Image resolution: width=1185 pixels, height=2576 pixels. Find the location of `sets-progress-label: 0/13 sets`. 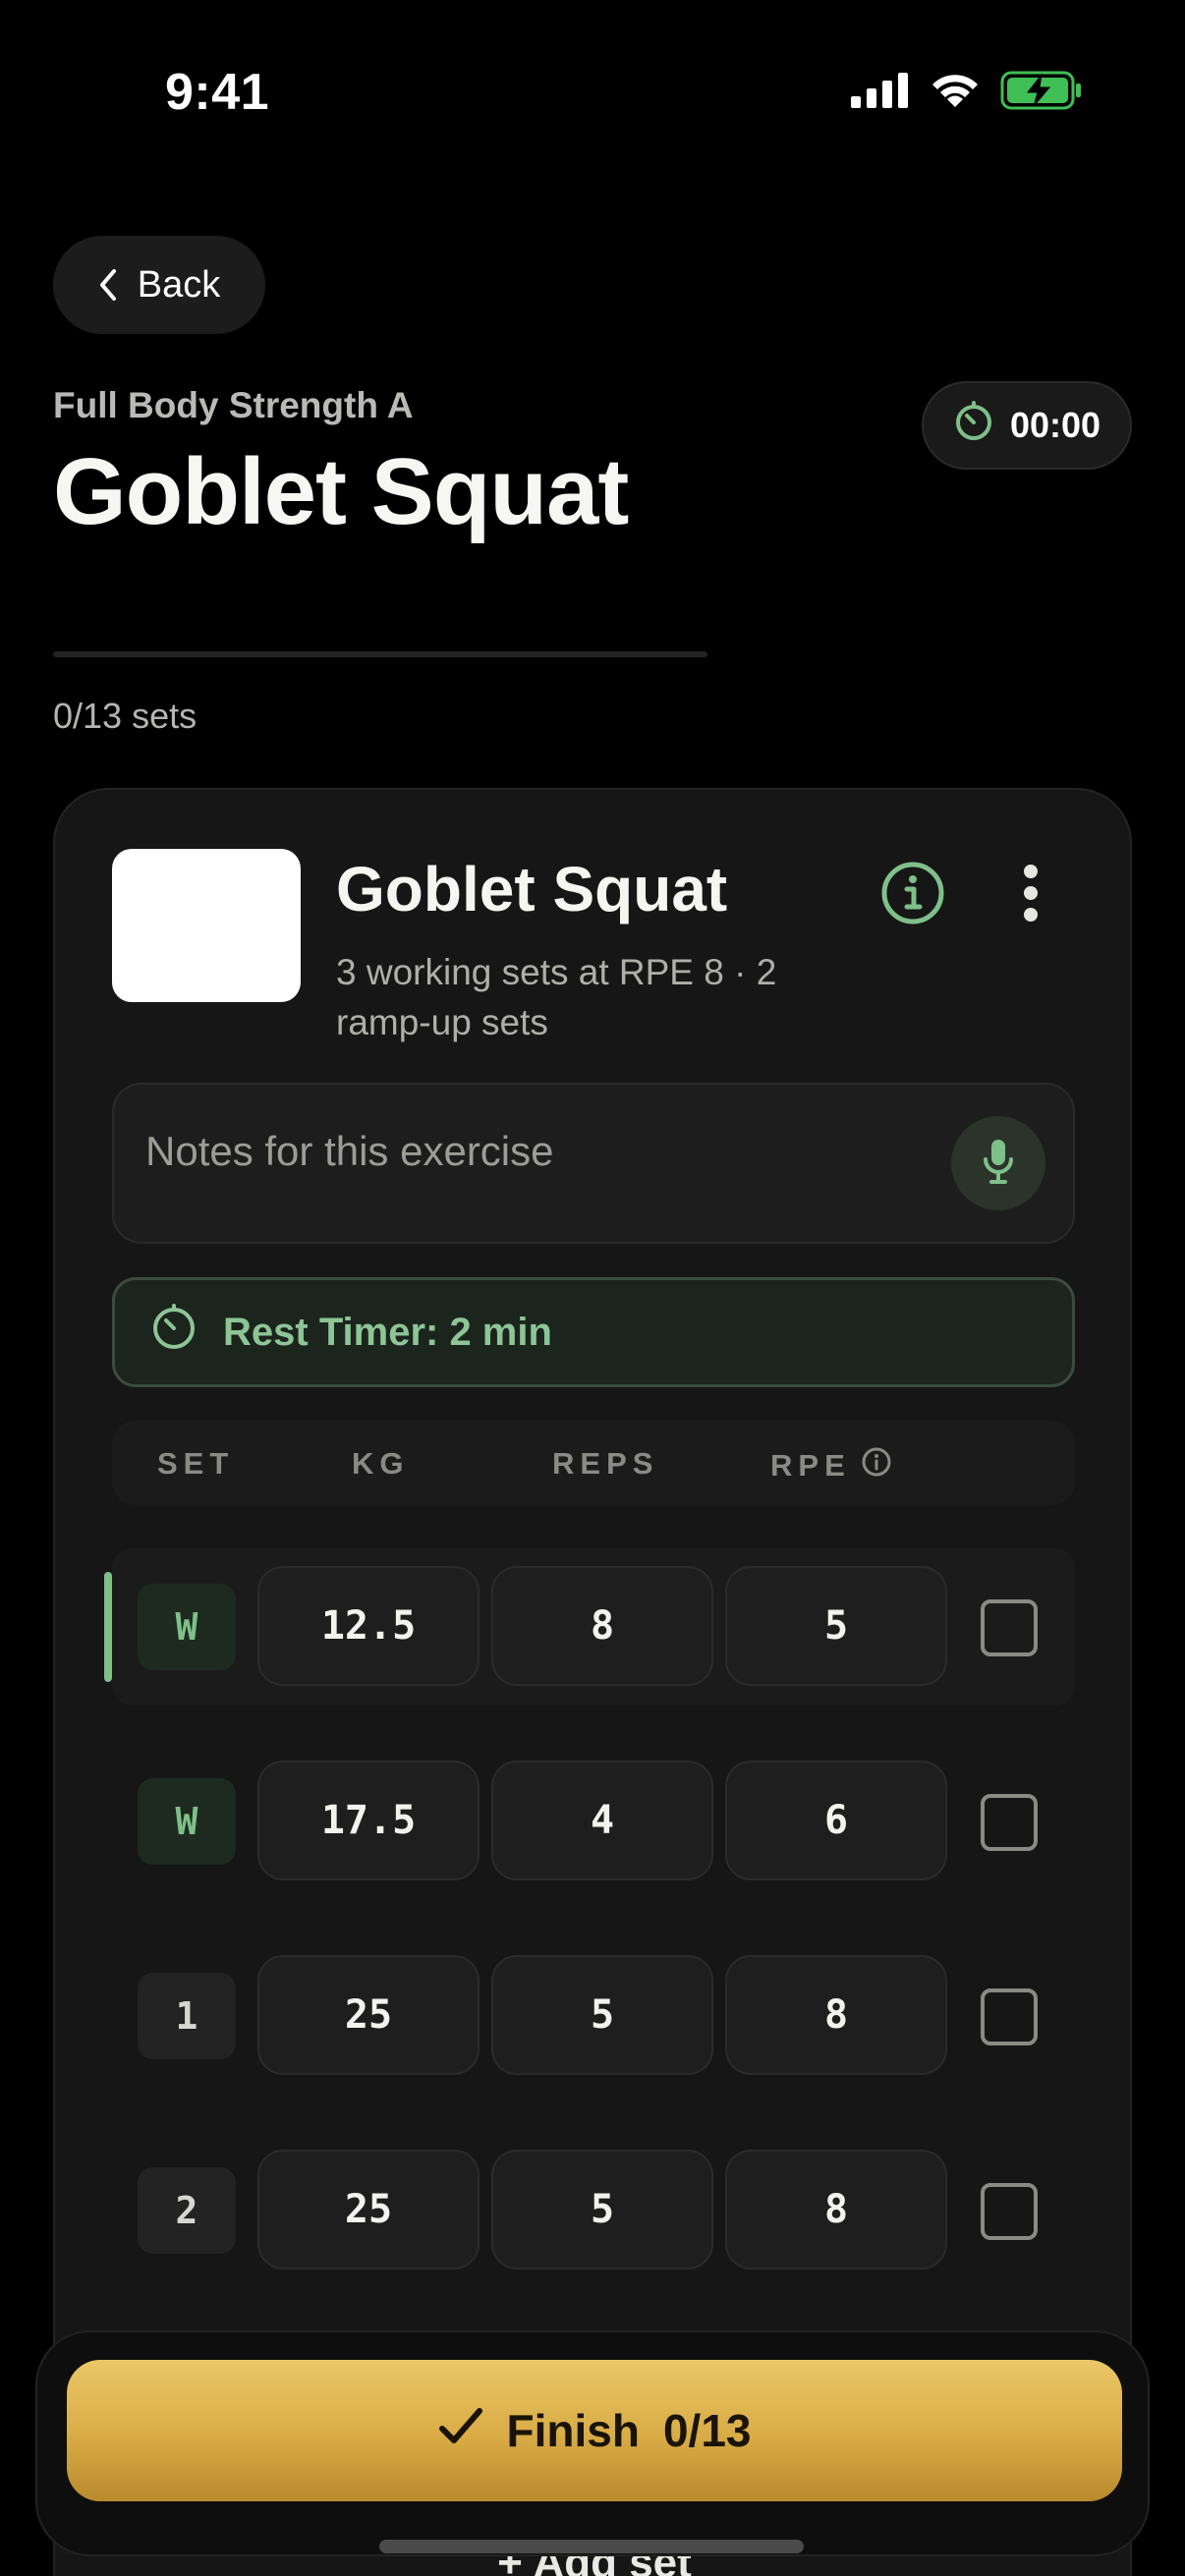

sets-progress-label: 0/13 sets is located at coordinates (126, 716).